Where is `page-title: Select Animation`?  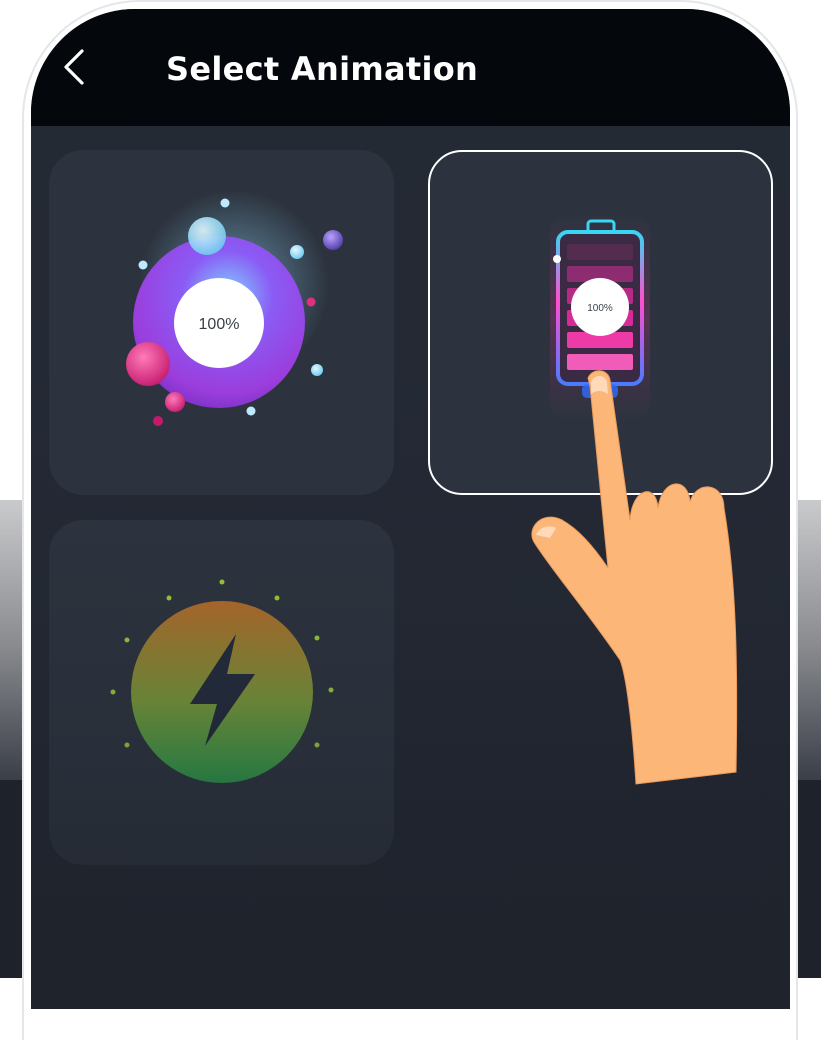 page-title: Select Animation is located at coordinates (322, 69).